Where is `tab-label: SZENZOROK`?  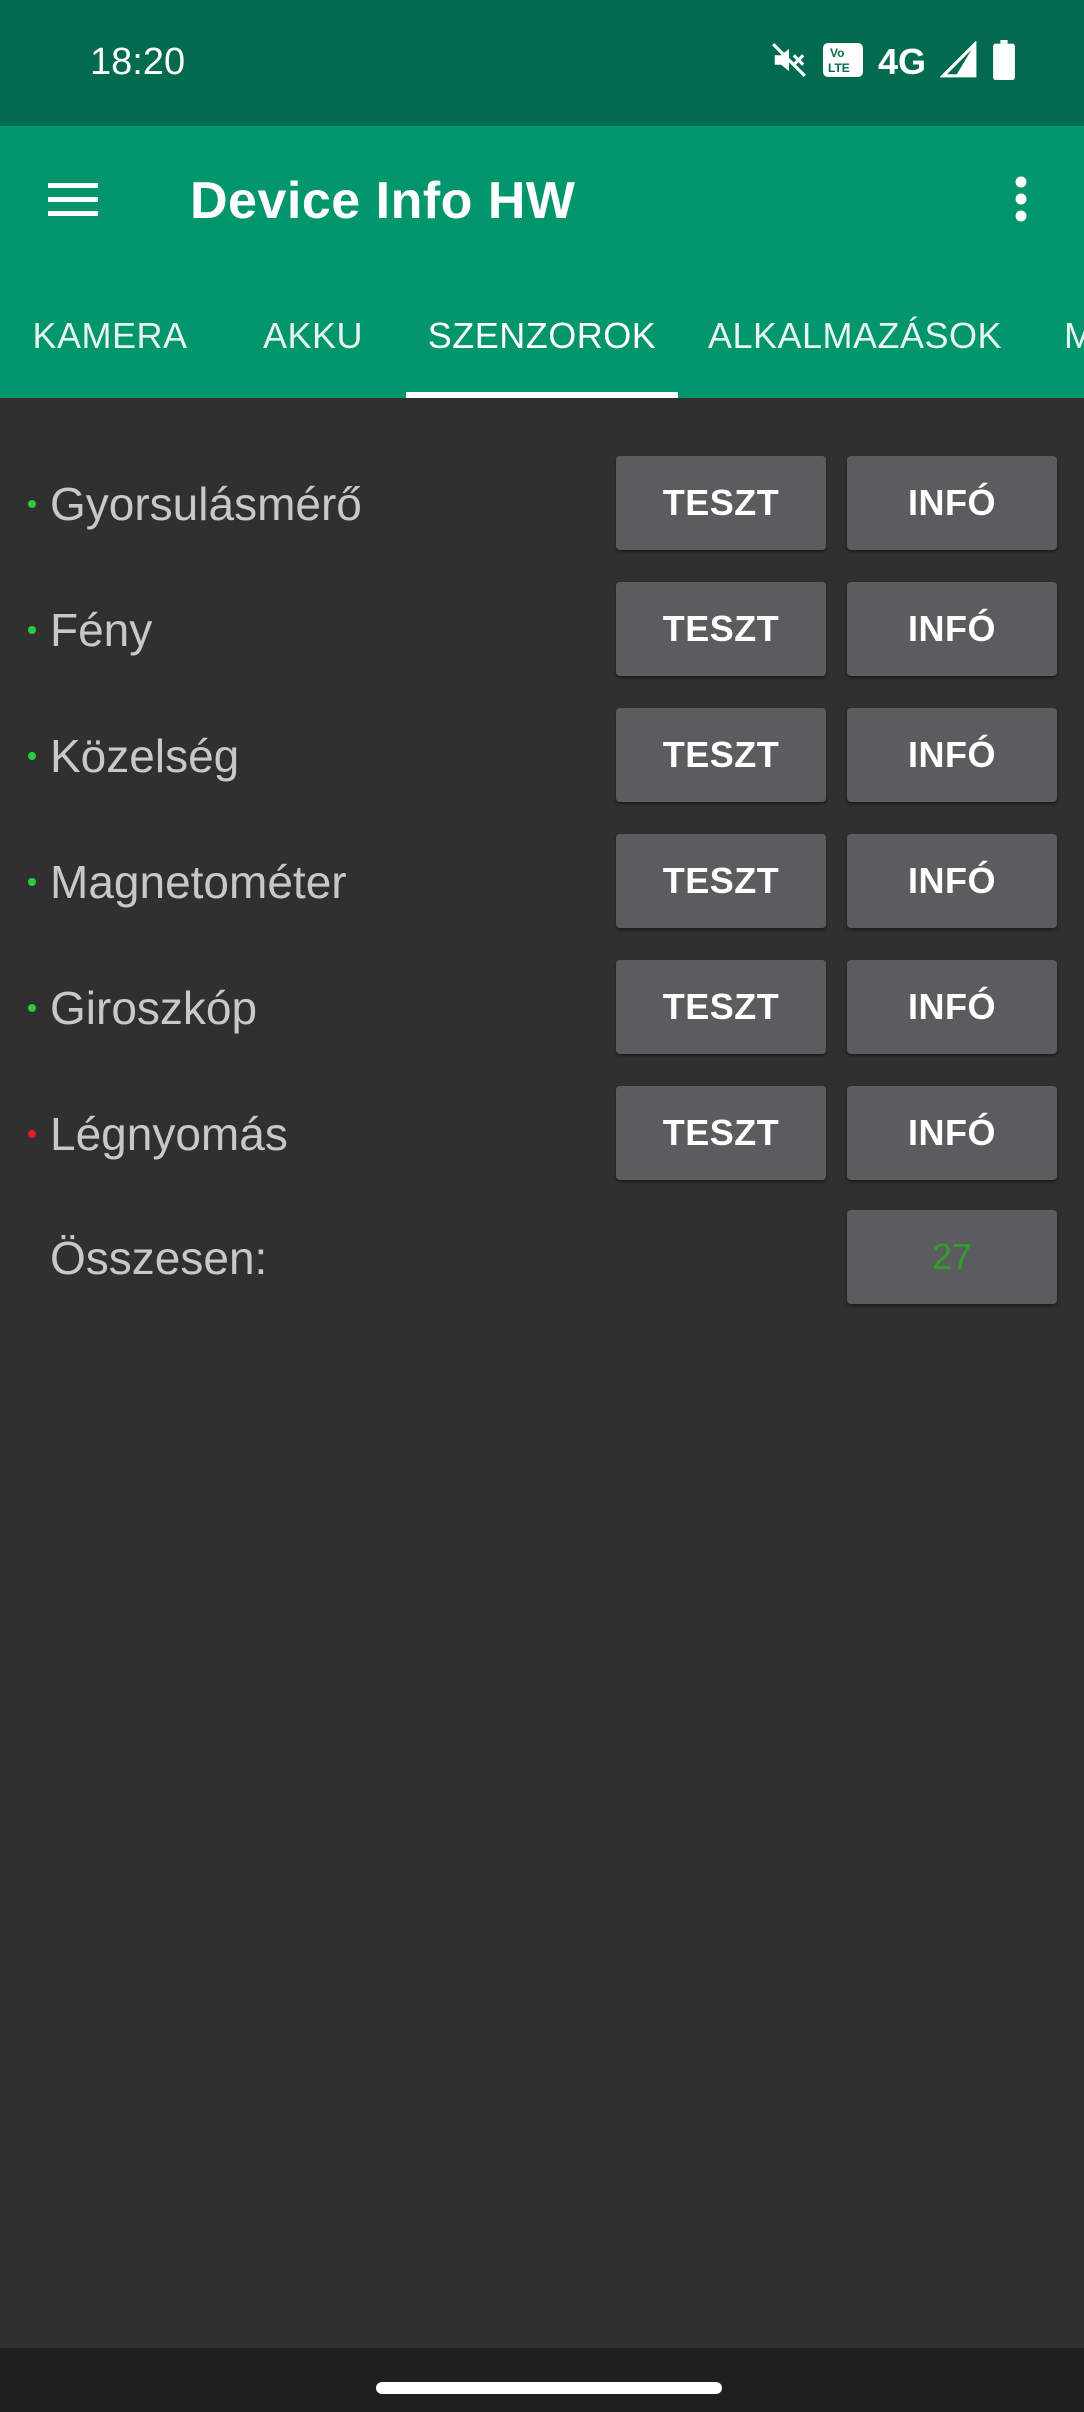
tab-label: SZENZOROK is located at coordinates (542, 335).